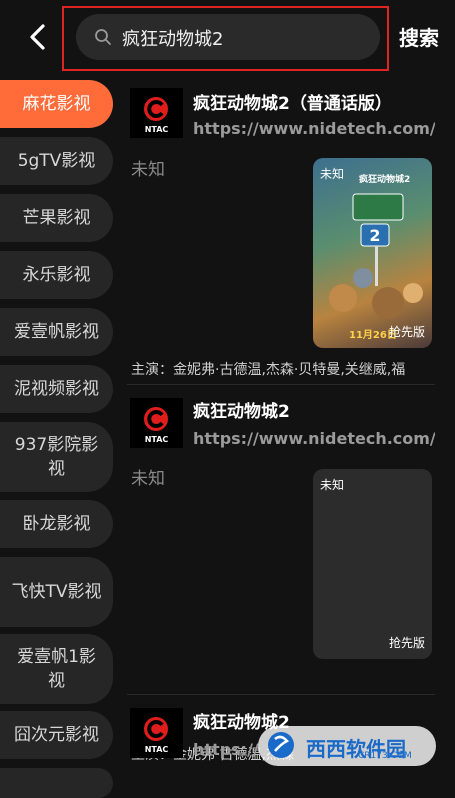 Image resolution: width=455 pixels, height=798 pixels. I want to click on watermark-subtext: CR173.COM, so click(385, 756).